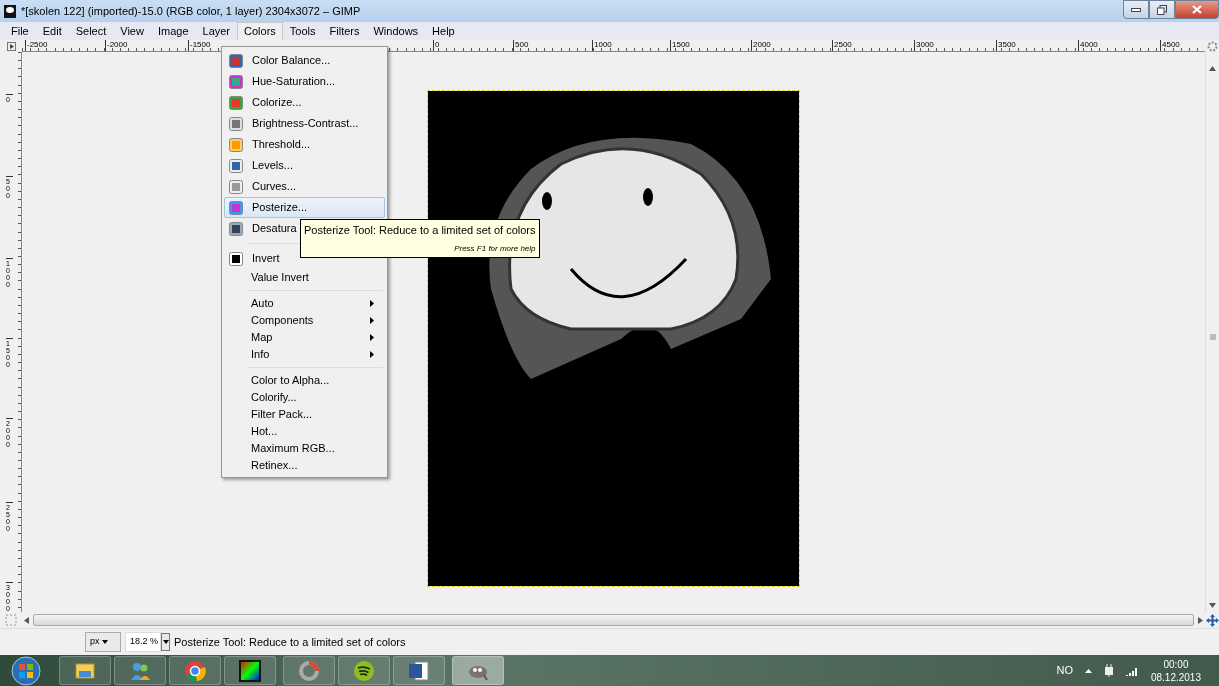 Image resolution: width=1219 pixels, height=686 pixels. I want to click on scroll-up-icon, so click(1212, 68).